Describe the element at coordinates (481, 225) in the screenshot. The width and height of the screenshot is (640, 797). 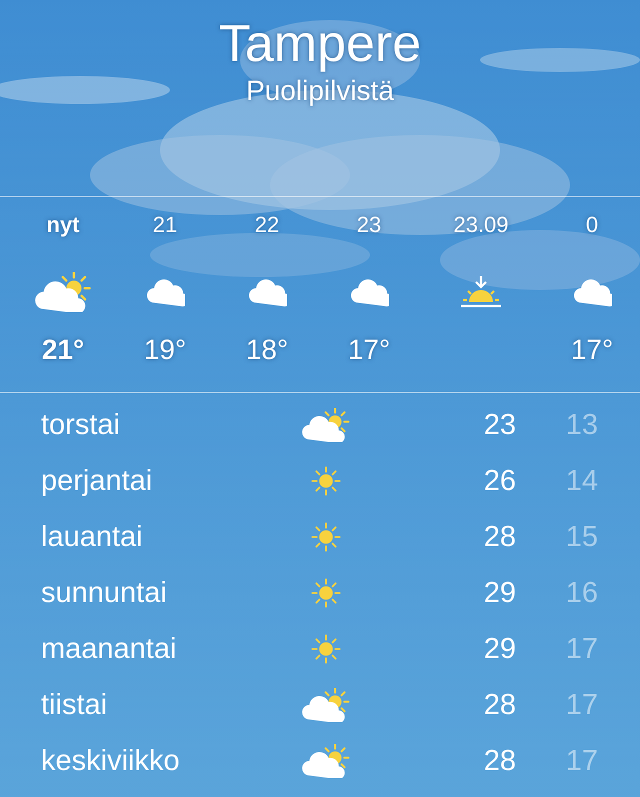
I see `hour-label: 23.09` at that location.